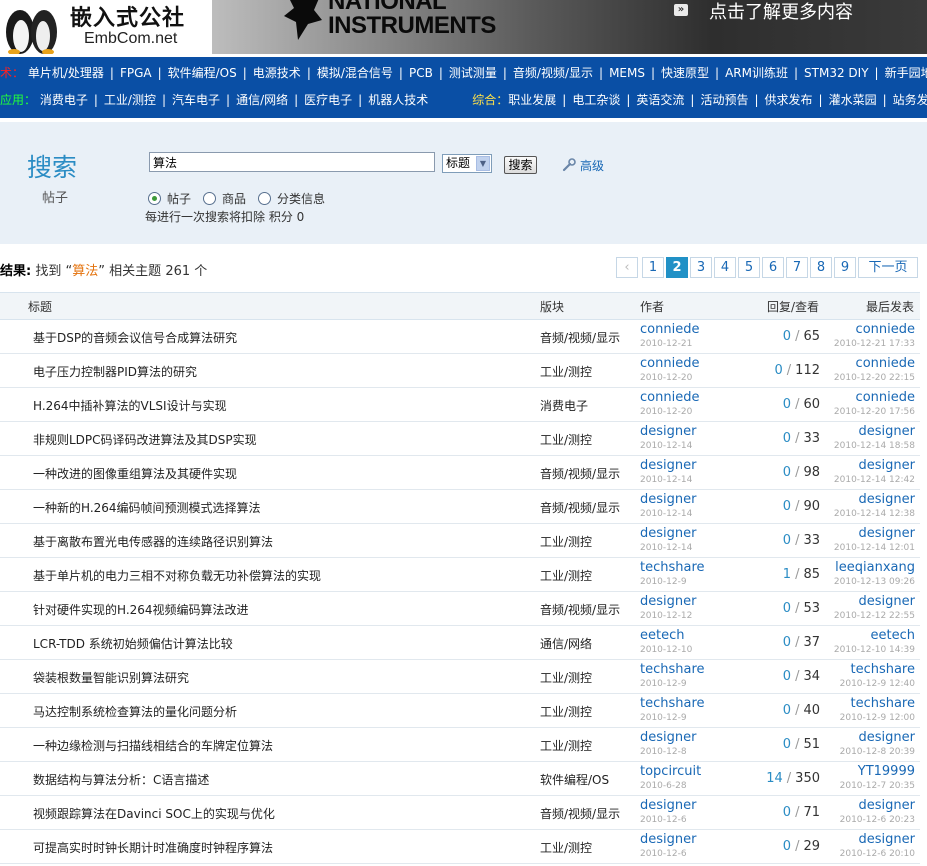 The image size is (927, 866). I want to click on thread-title-link: 可提高实时时钟长期计时准确度时钟程序算法, so click(153, 847).